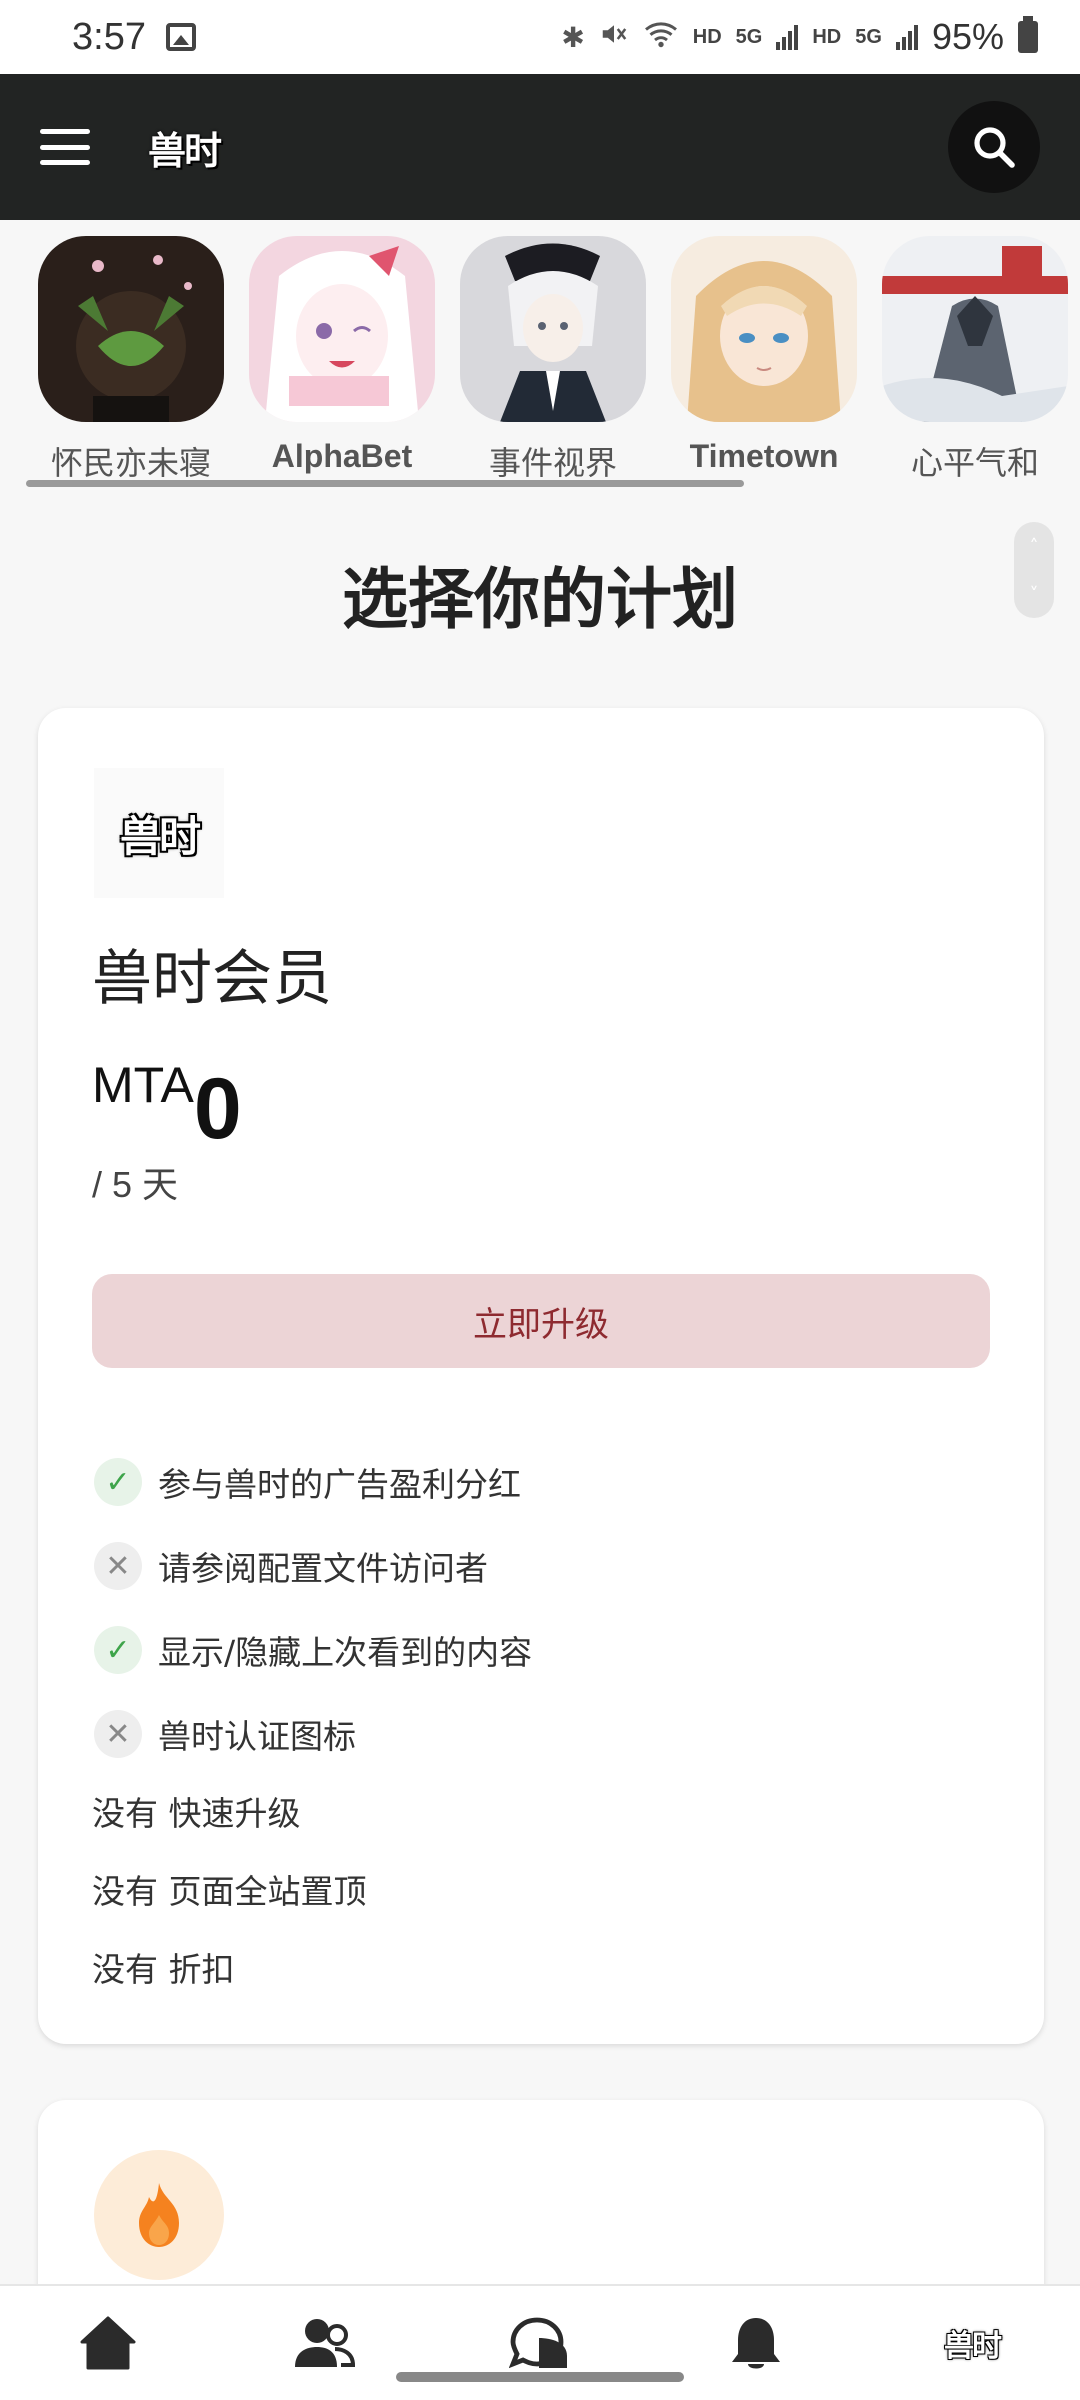 The width and height of the screenshot is (1080, 2400). I want to click on bottom-nav: 兽时, so click(540, 2342).